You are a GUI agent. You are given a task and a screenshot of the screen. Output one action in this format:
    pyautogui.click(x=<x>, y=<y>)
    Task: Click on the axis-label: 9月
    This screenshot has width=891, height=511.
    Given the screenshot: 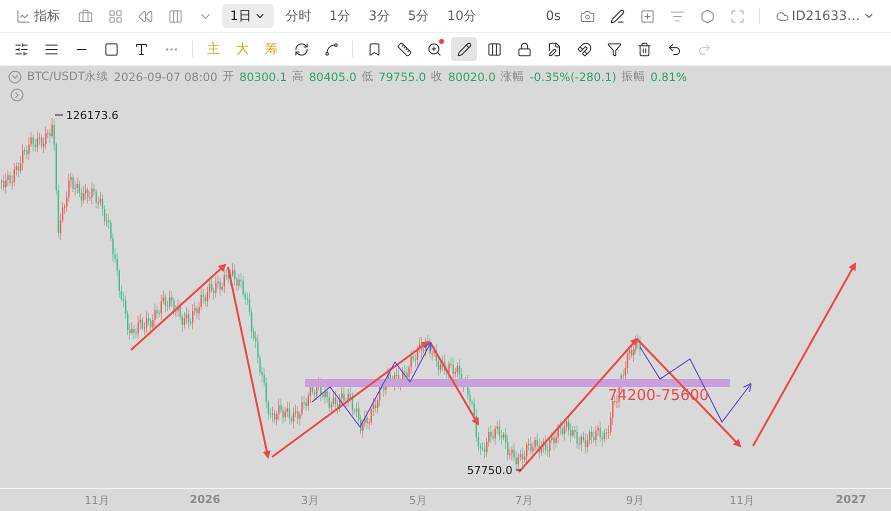 What is the action you would take?
    pyautogui.click(x=635, y=500)
    